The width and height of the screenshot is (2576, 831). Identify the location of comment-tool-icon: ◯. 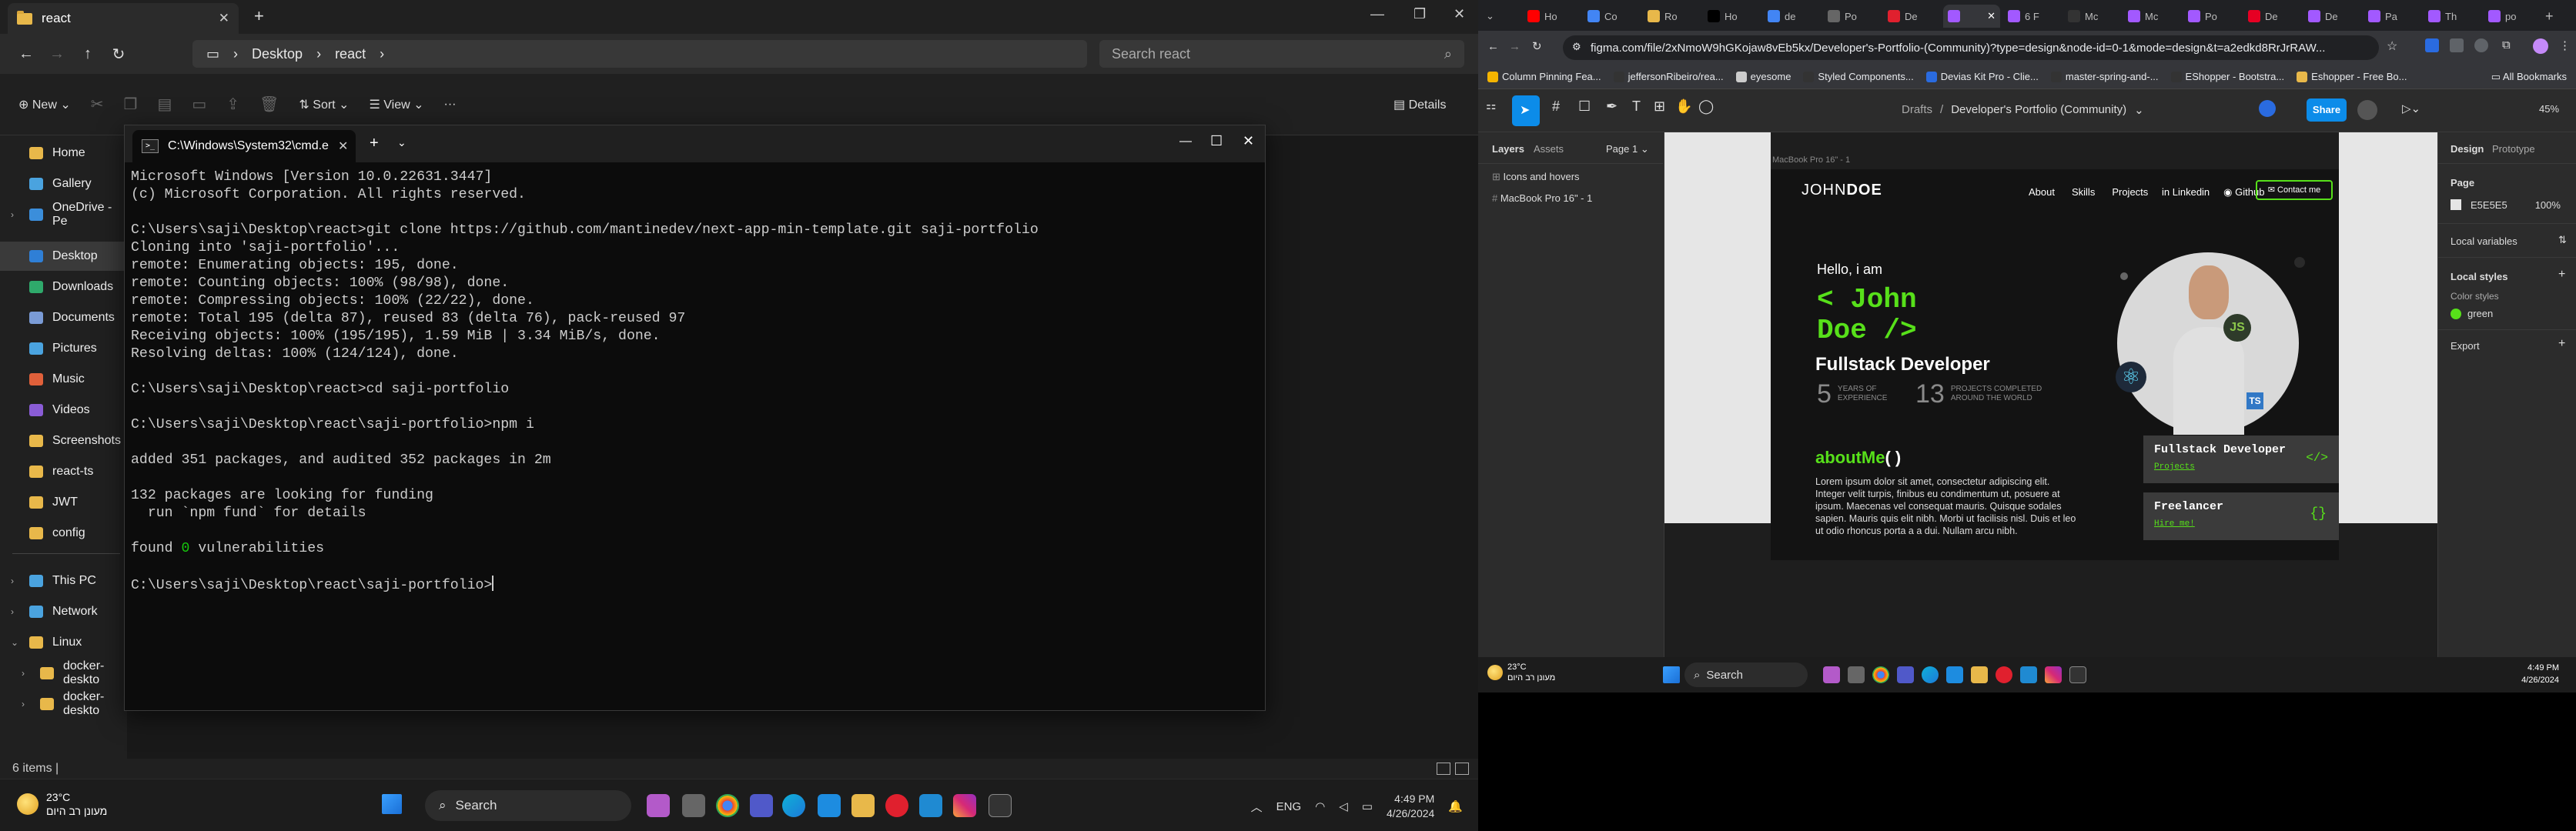
(1706, 107).